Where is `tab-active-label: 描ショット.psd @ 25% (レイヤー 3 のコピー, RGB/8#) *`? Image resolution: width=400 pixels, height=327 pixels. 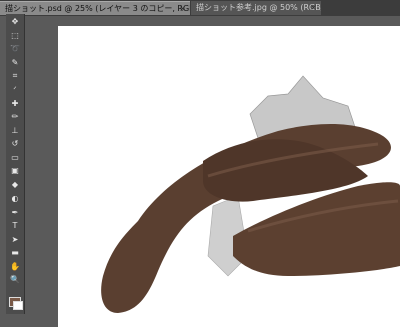 tab-active-label: 描ショット.psd @ 25% (レイヤー 3 のコピー, RGB/8#) * is located at coordinates (97, 8).